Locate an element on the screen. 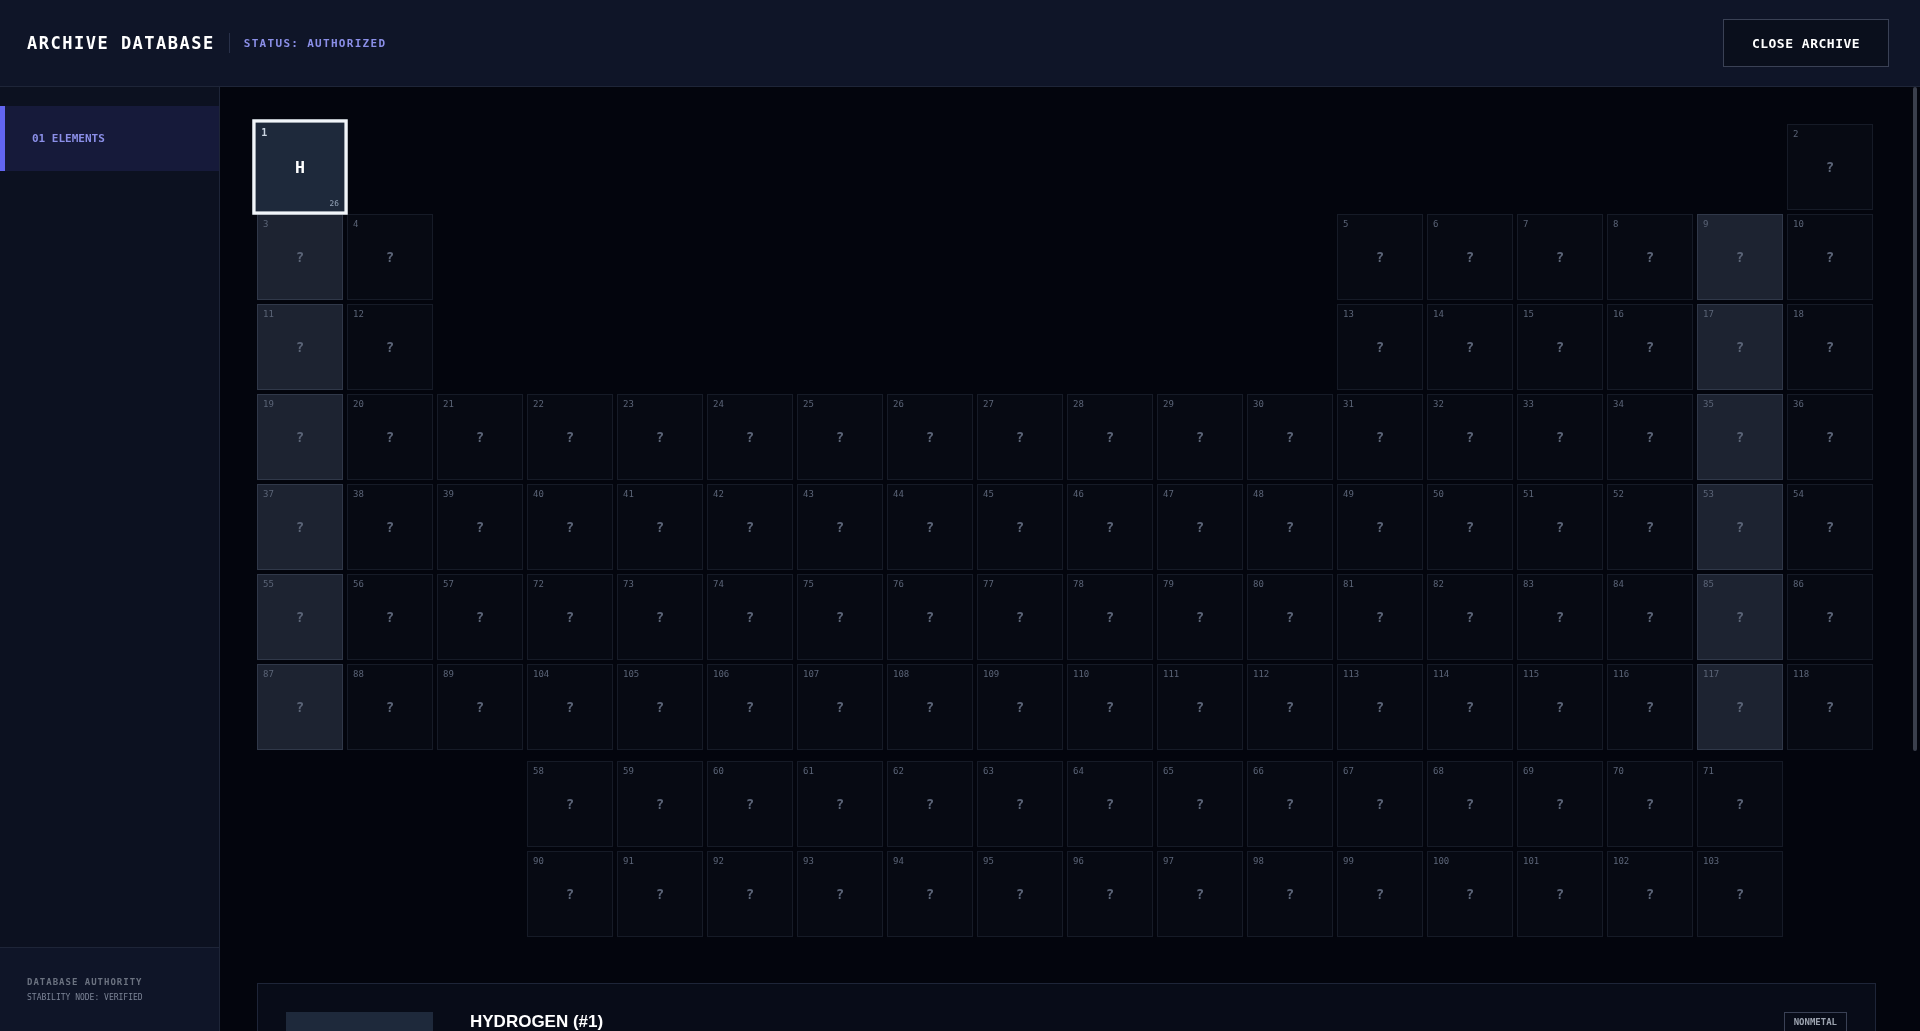 Image resolution: width=1920 pixels, height=1031 pixels. element-tile: 36 ? is located at coordinates (1830, 437).